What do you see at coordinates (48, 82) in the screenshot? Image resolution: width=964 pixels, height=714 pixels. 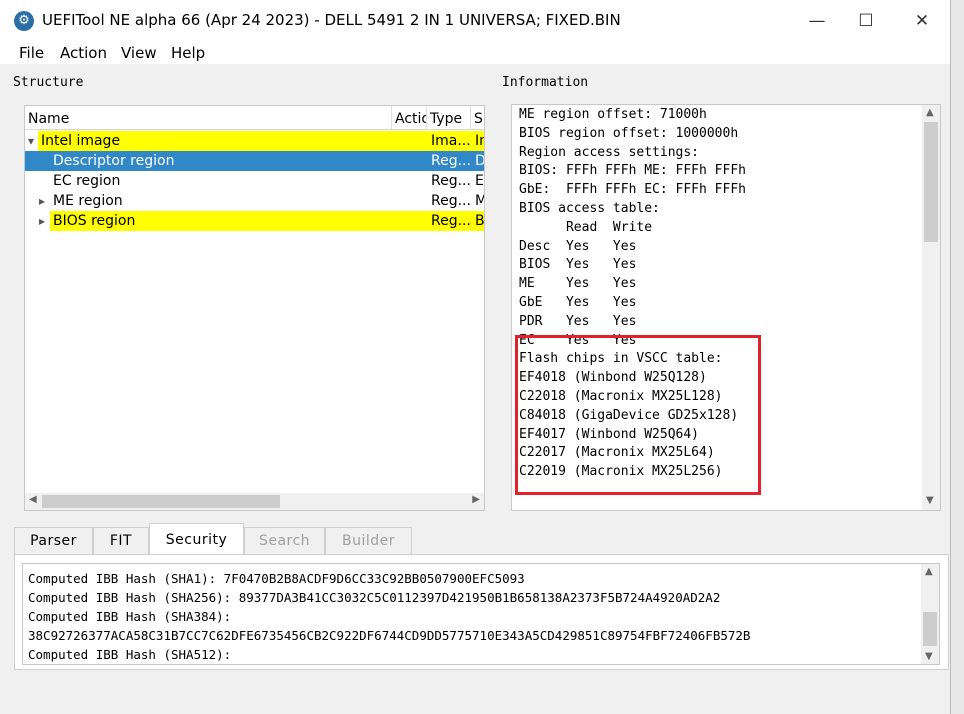 I see `structure-label: Structure` at bounding box center [48, 82].